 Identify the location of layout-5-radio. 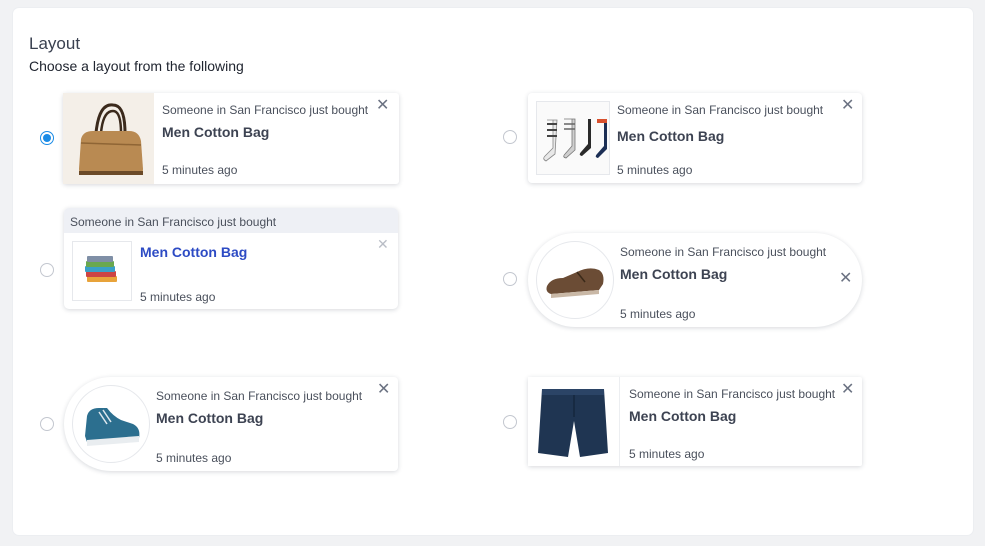
(47, 424).